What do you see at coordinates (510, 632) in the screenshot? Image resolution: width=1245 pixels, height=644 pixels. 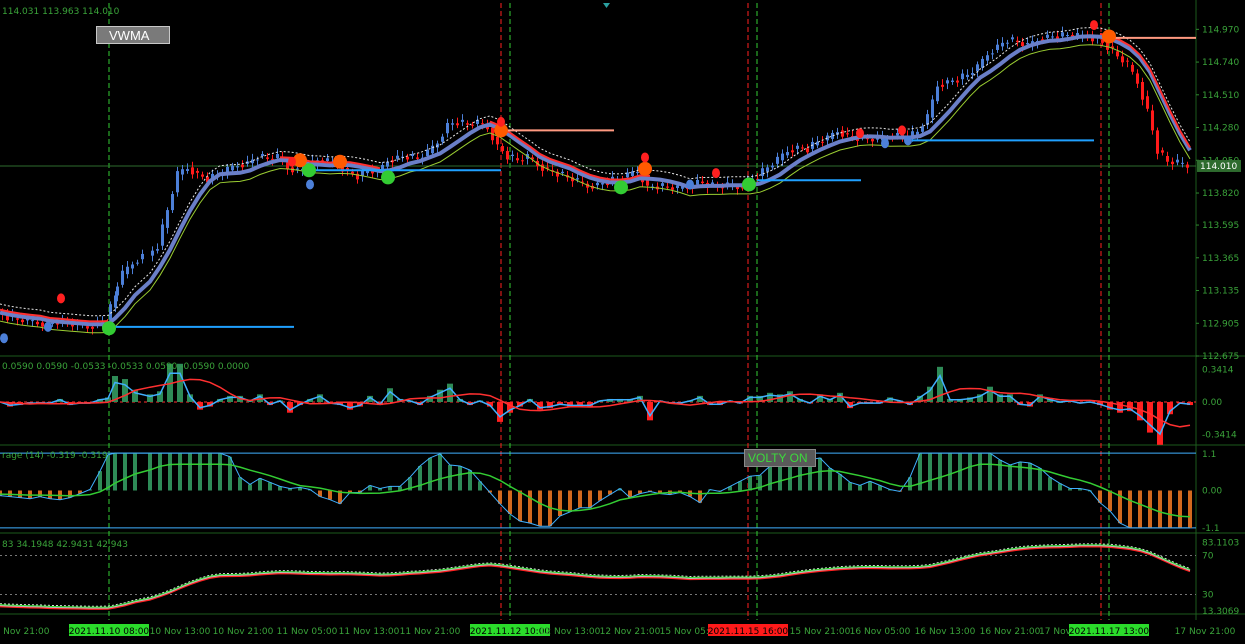 I see `time-tick-label: 2021.11.12 10:00` at bounding box center [510, 632].